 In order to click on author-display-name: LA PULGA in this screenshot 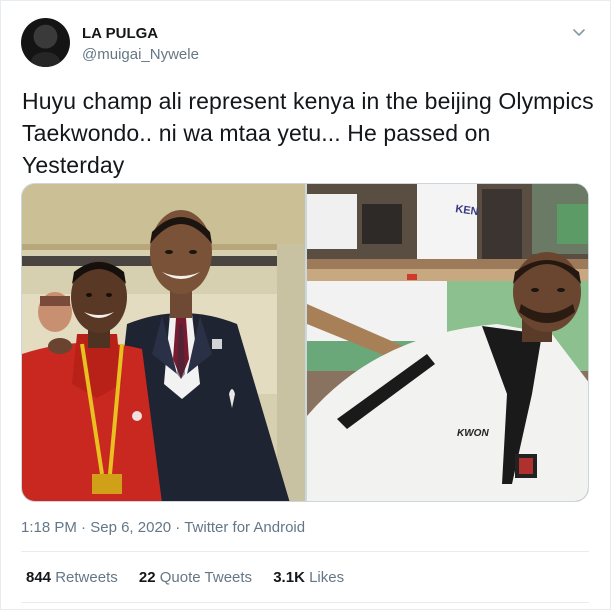, I will do `click(120, 33)`.